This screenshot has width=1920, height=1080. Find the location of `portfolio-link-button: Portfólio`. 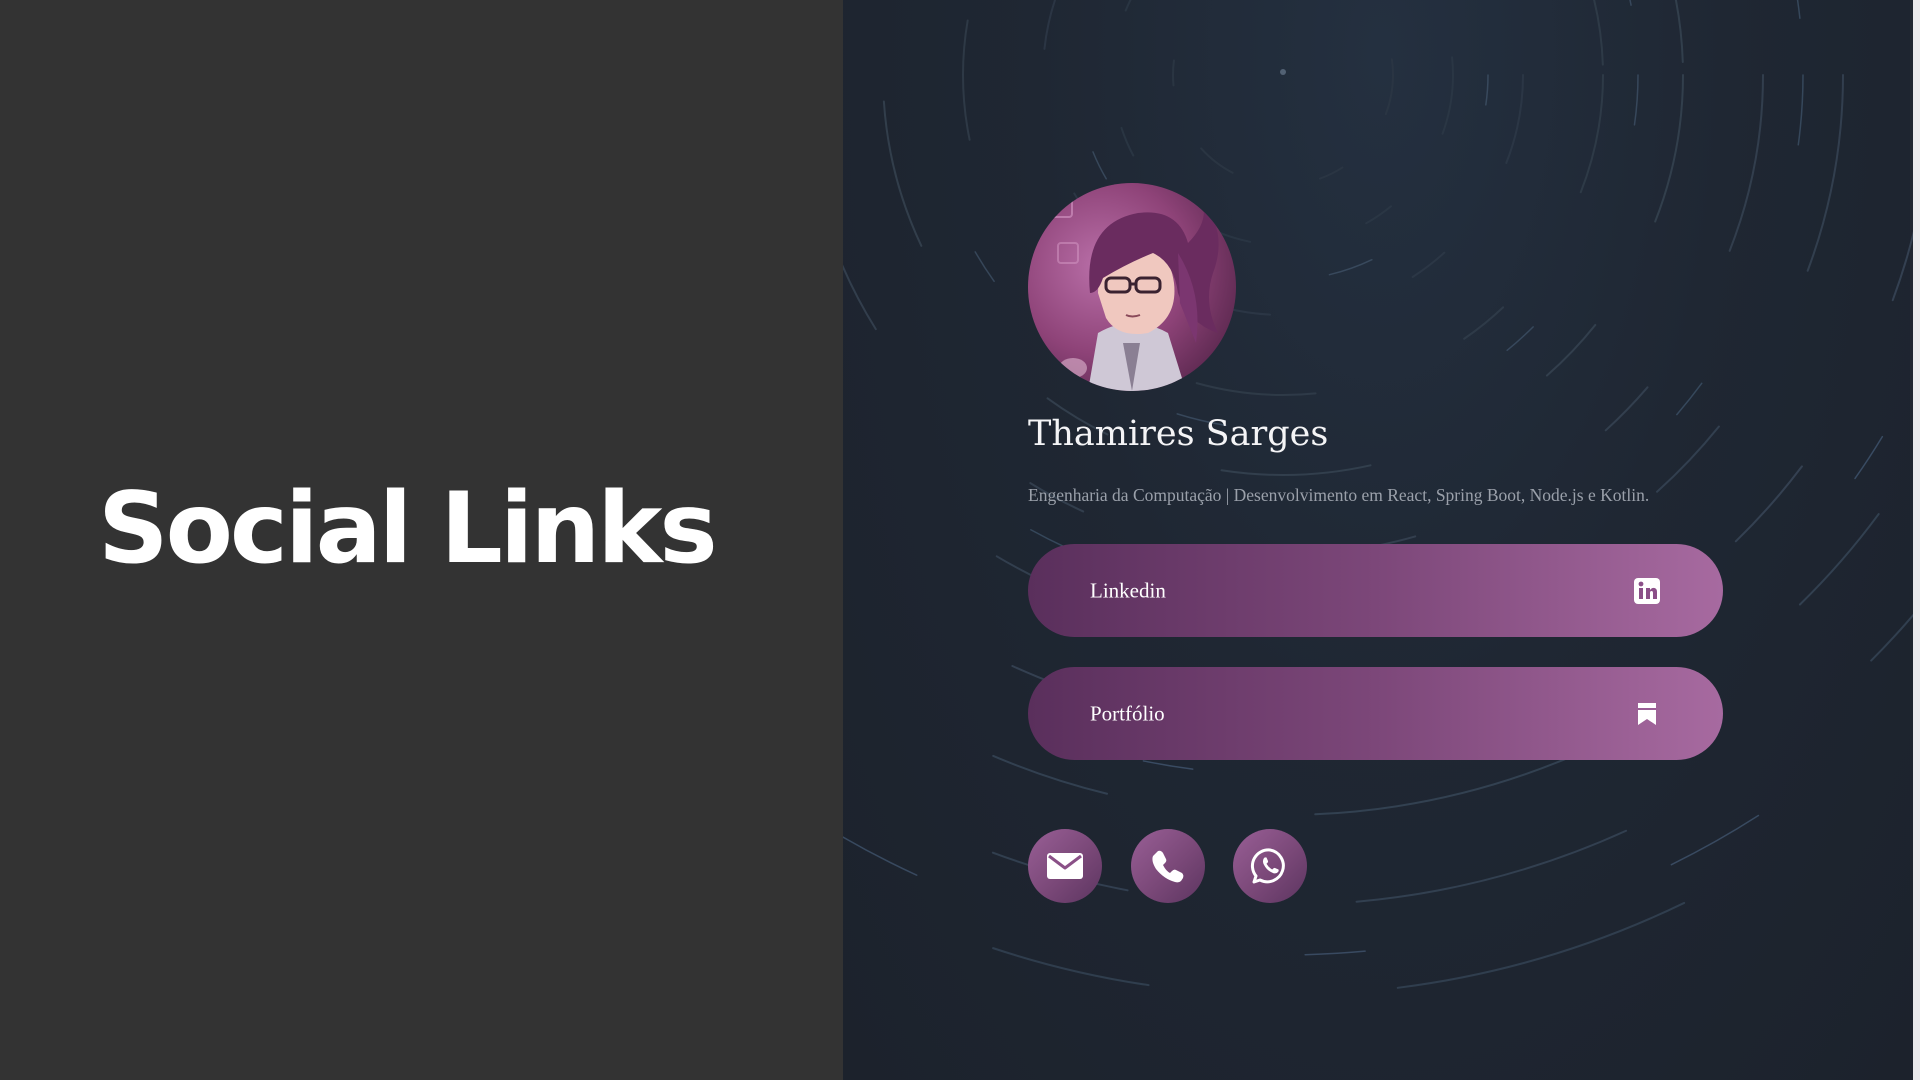

portfolio-link-button: Portfólio is located at coordinates (1375, 713).